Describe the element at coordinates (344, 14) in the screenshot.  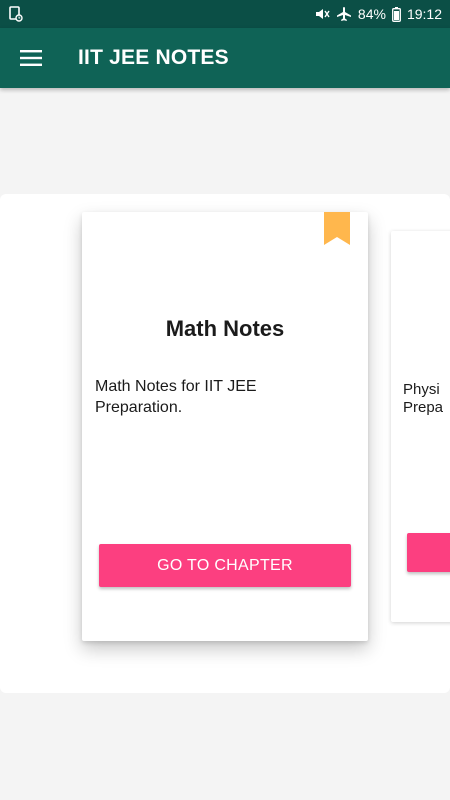
I see `airplane-mode-icon` at that location.